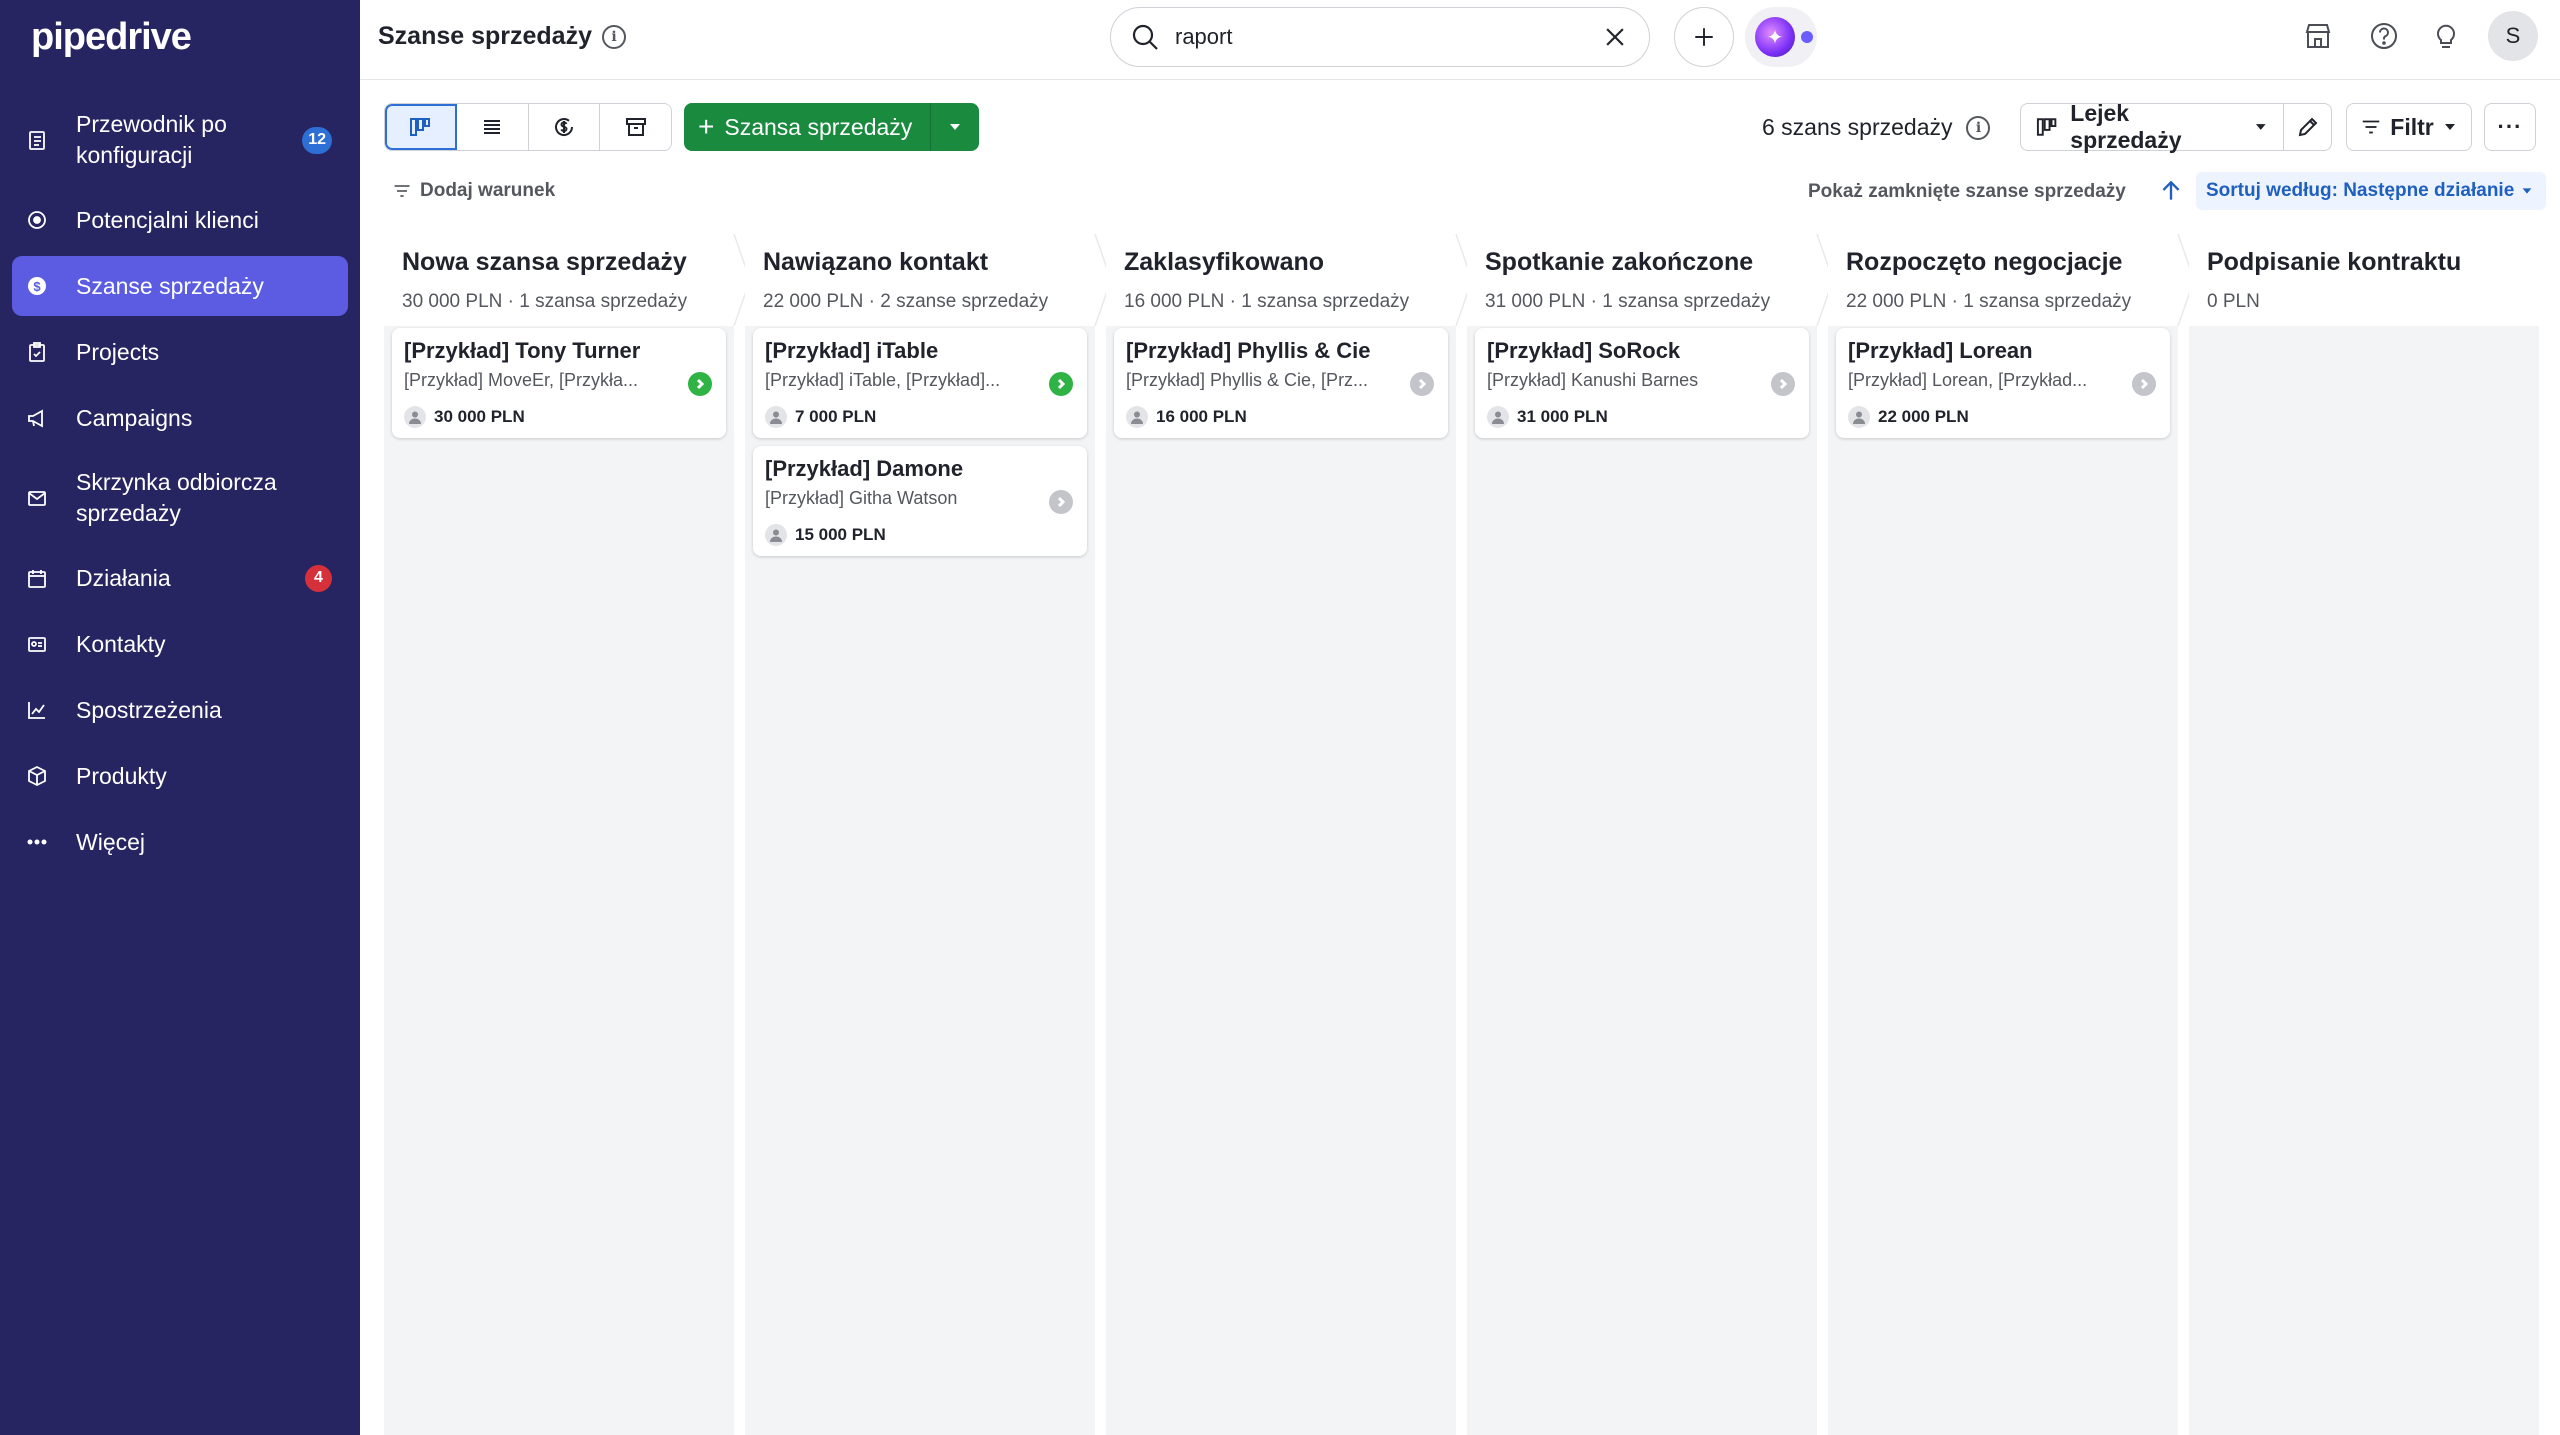 The width and height of the screenshot is (2560, 1435). I want to click on deal-title: [Przykład] Phyllis & Cie, so click(1248, 350).